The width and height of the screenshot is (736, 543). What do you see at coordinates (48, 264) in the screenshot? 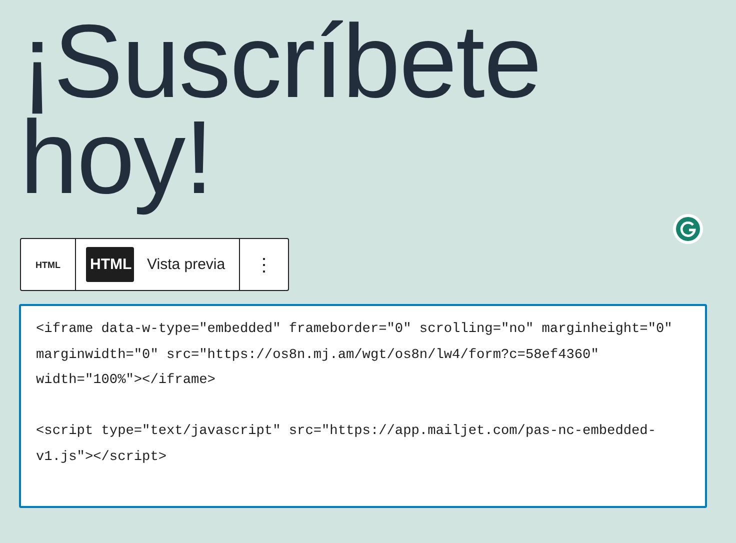
I see `block-type-button: HTML` at bounding box center [48, 264].